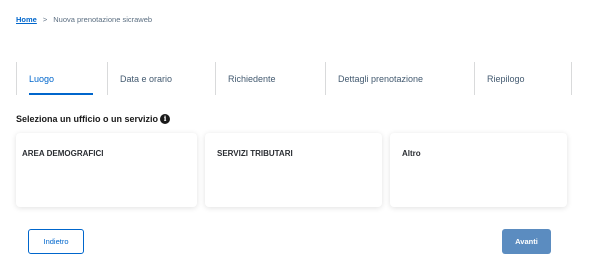 Image resolution: width=600 pixels, height=263 pixels. I want to click on step-label: Riepilogo, so click(506, 78).